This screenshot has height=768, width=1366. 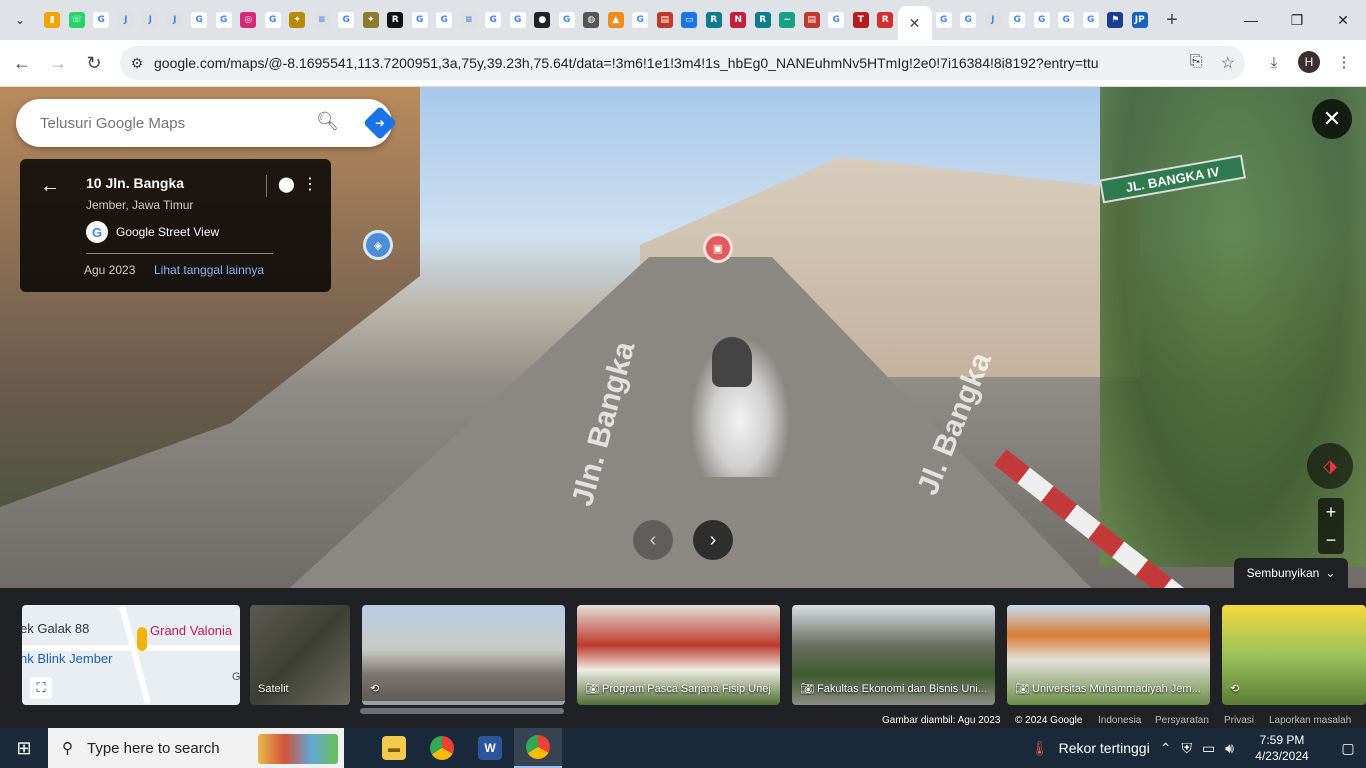 What do you see at coordinates (300, 655) in the screenshot?
I see `satellite-thumbnail: Satelit` at bounding box center [300, 655].